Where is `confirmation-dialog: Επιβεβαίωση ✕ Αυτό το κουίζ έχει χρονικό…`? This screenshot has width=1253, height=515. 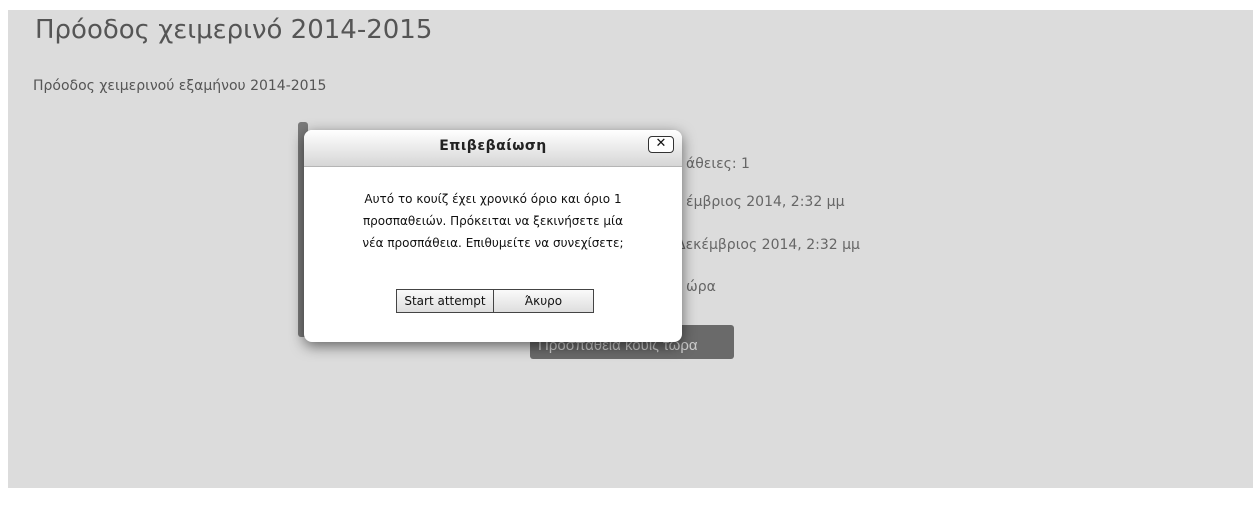 confirmation-dialog: Επιβεβαίωση ✕ Αυτό το κουίζ έχει χρονικό… is located at coordinates (493, 236).